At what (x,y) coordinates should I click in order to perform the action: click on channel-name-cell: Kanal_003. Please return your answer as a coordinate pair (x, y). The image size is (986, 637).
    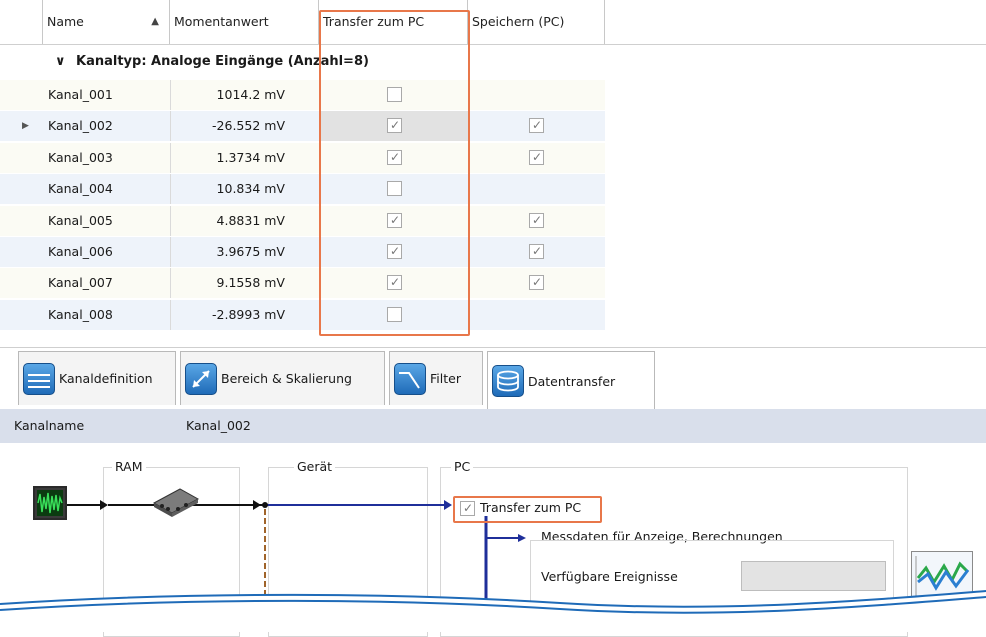
    Looking at the image, I should click on (80, 157).